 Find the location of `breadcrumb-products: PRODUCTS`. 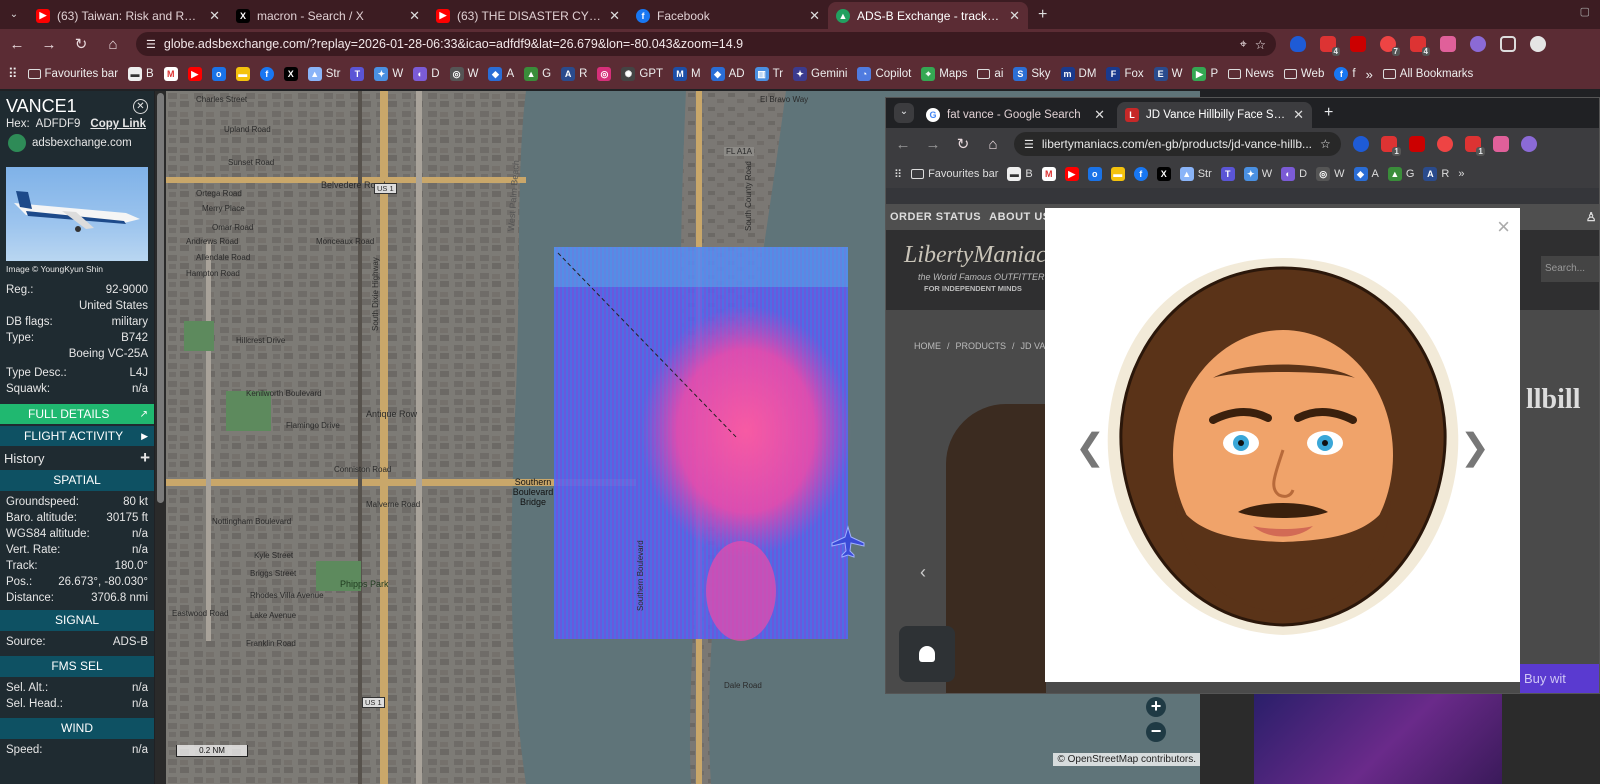

breadcrumb-products: PRODUCTS is located at coordinates (981, 346).